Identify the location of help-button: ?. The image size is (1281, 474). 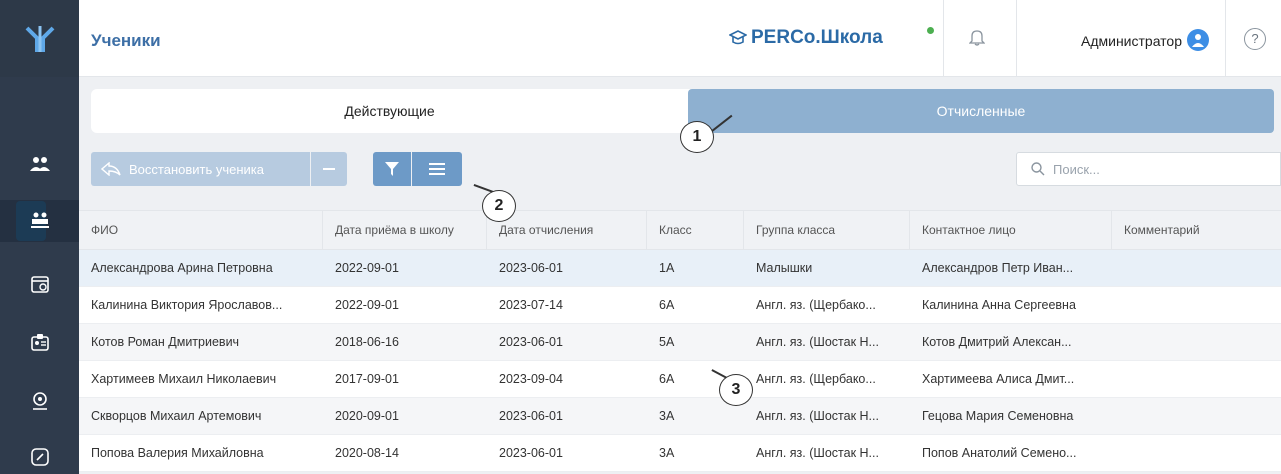
(1255, 39).